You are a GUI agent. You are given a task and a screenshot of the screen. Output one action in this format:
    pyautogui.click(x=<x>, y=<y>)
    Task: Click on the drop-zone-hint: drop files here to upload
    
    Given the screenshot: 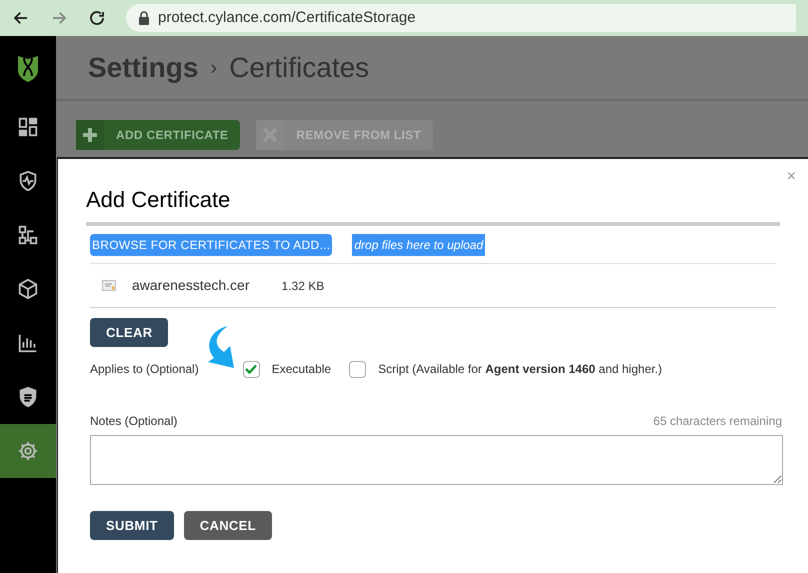 What is the action you would take?
    pyautogui.click(x=419, y=245)
    